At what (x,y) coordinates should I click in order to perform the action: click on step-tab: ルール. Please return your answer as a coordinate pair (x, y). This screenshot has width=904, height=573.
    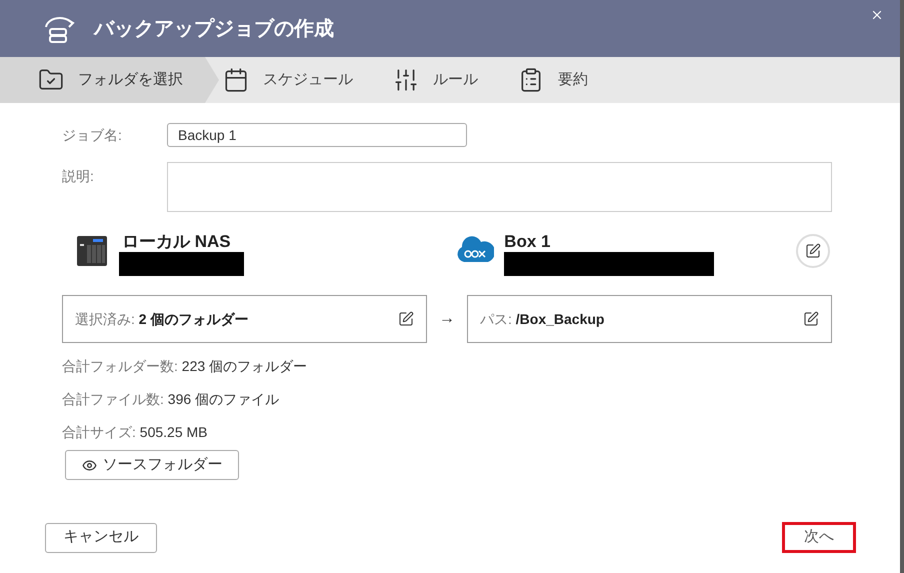
    Looking at the image, I should click on (451, 80).